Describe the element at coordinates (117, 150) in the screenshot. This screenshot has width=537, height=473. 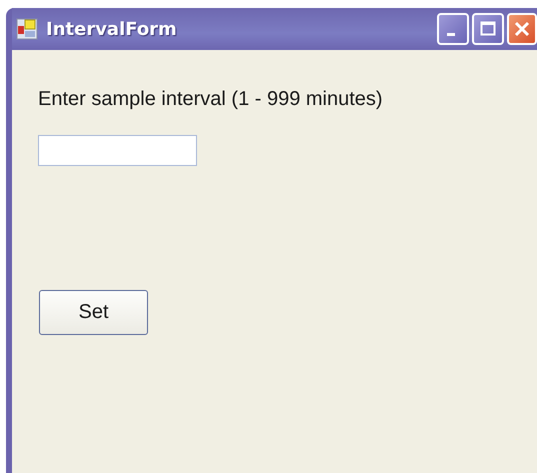
I see `interval-field` at that location.